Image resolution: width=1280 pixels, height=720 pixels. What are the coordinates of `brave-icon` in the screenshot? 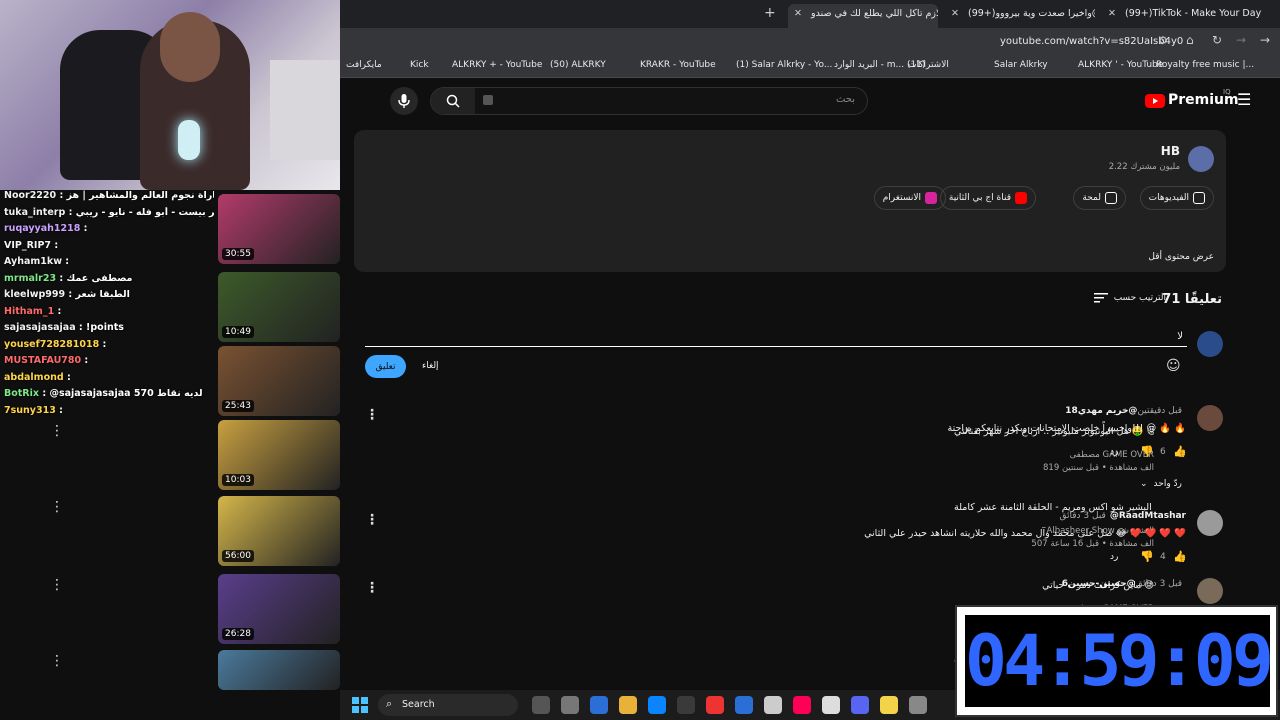 It's located at (802, 705).